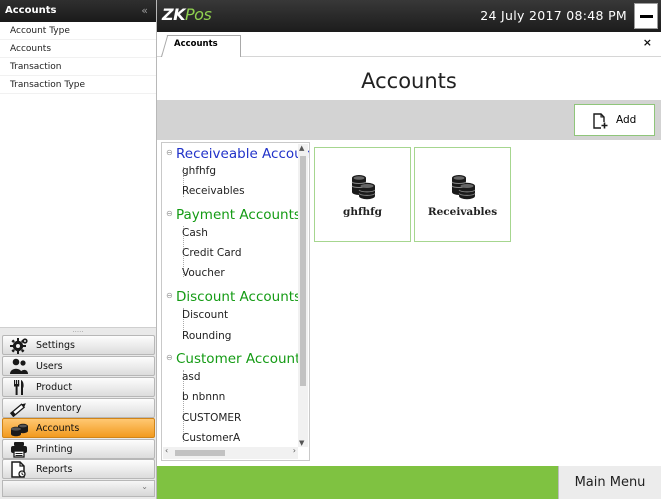 The height and width of the screenshot is (499, 661). I want to click on tree-item: CustomerA, so click(211, 438).